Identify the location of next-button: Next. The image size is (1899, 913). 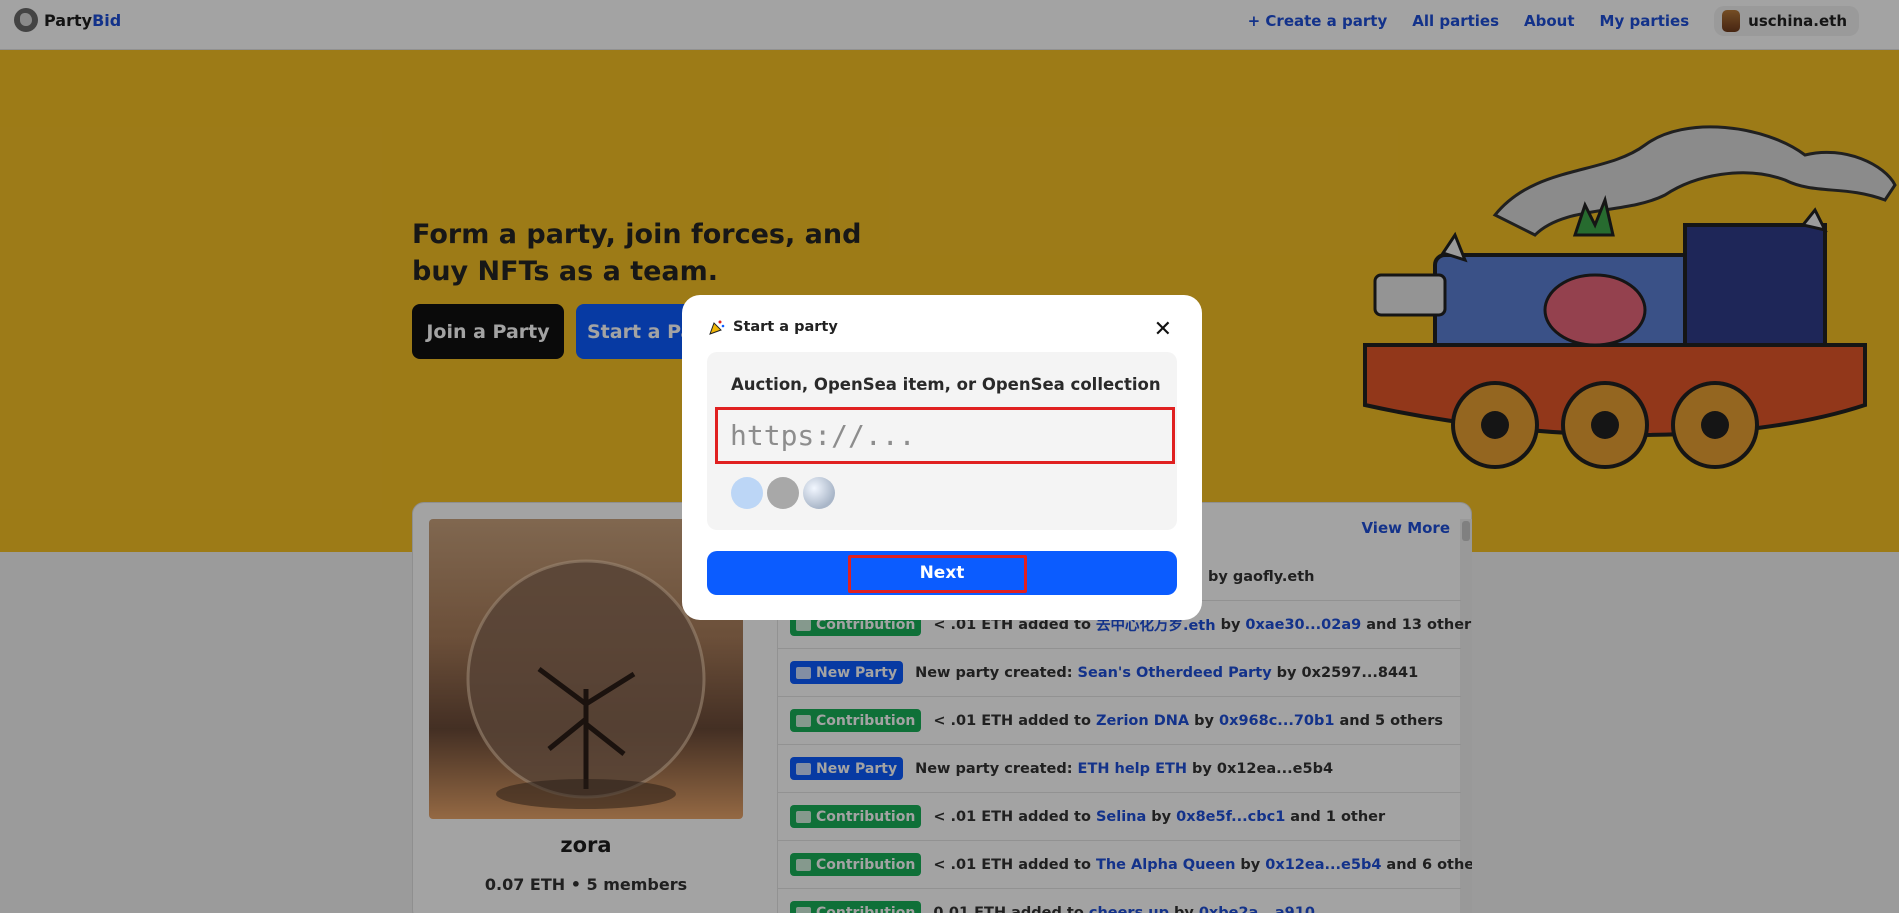
(942, 573).